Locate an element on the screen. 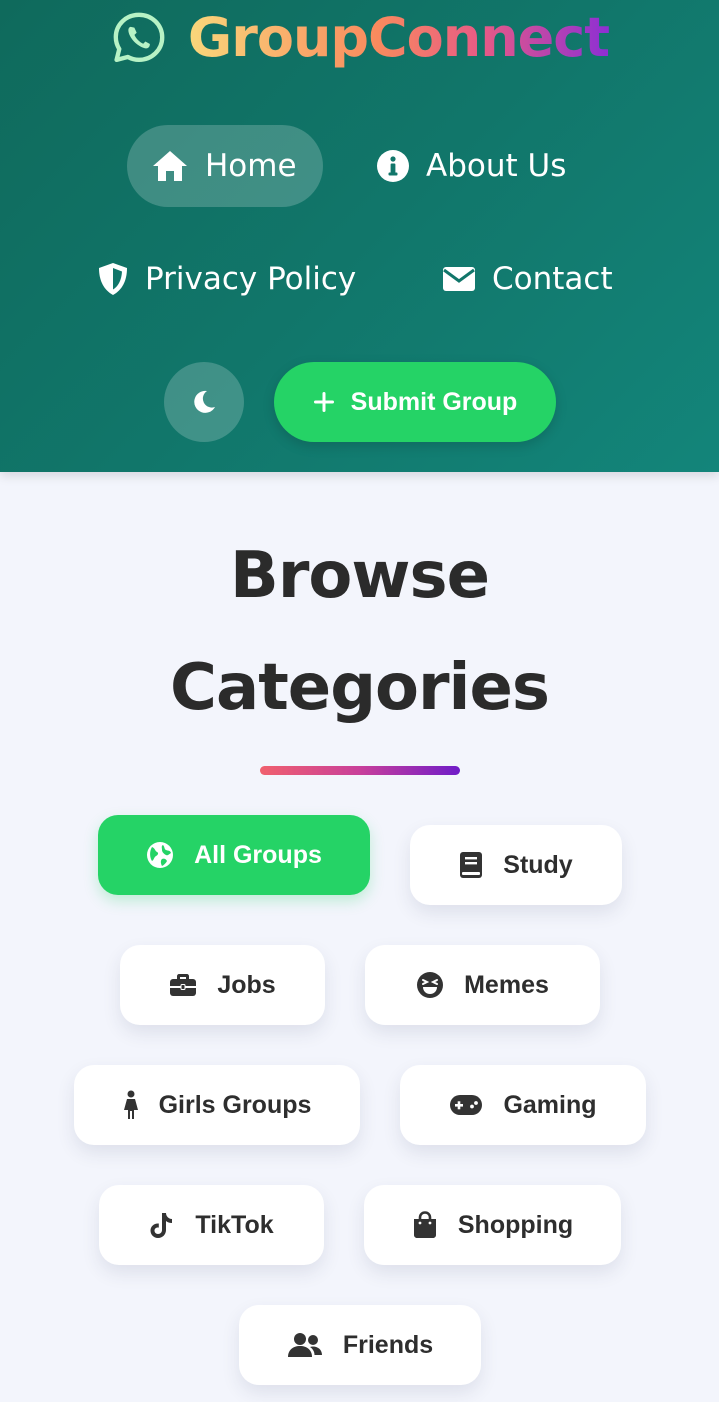 Image resolution: width=719 pixels, height=1402 pixels. title-line-1: Browse is located at coordinates (360, 576).